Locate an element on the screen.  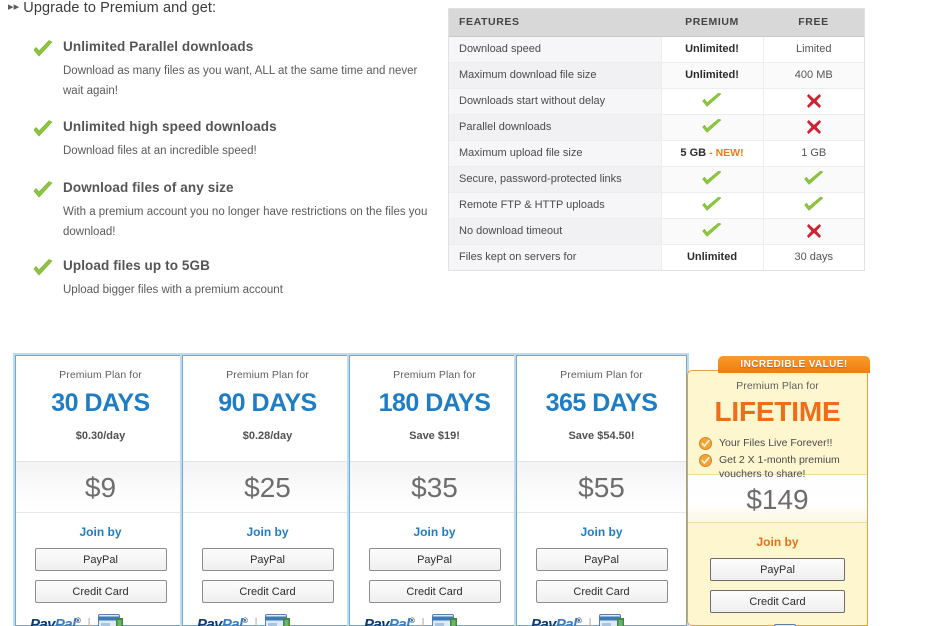
plan-header: Premium Plan for 365 DAYS Save $54.50! is located at coordinates (601, 408).